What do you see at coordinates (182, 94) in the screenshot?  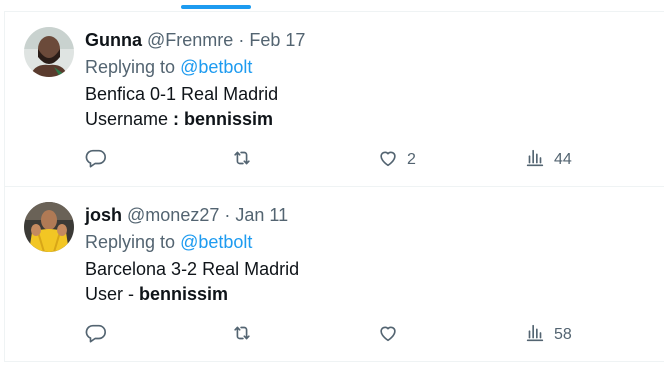 I see `tweet-text-line: Benfica 0-1 Real Madrid` at bounding box center [182, 94].